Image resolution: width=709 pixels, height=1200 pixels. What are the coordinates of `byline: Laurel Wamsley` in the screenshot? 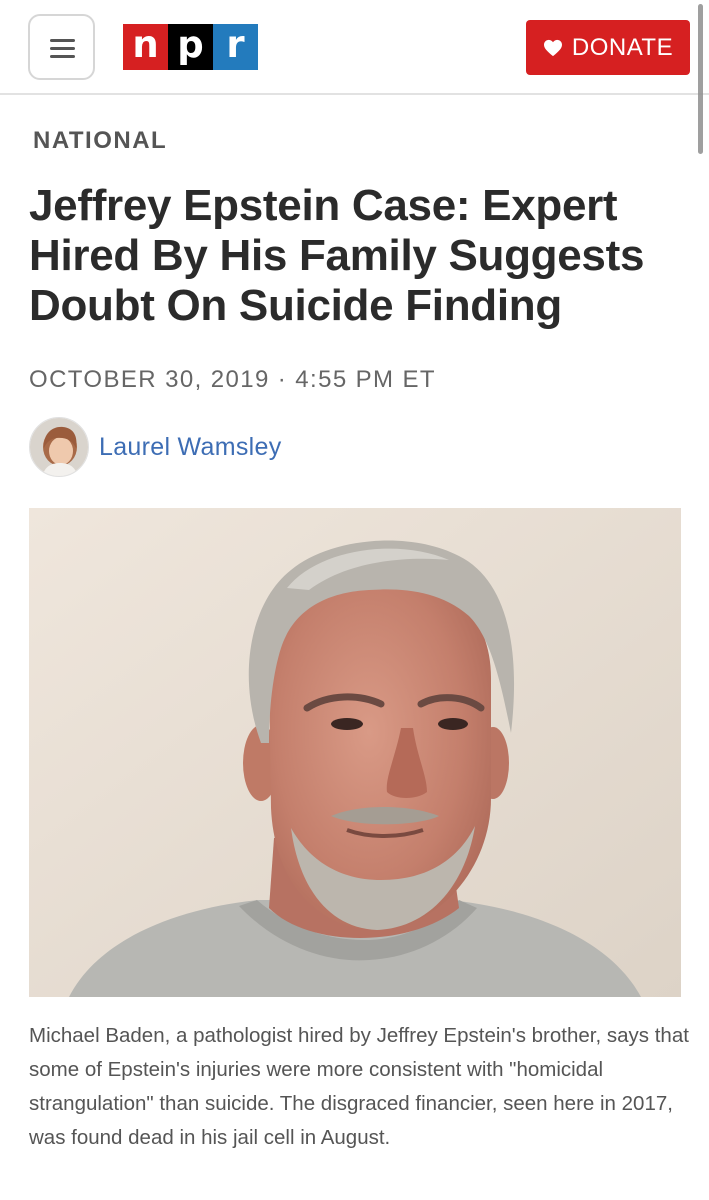 It's located at (155, 447).